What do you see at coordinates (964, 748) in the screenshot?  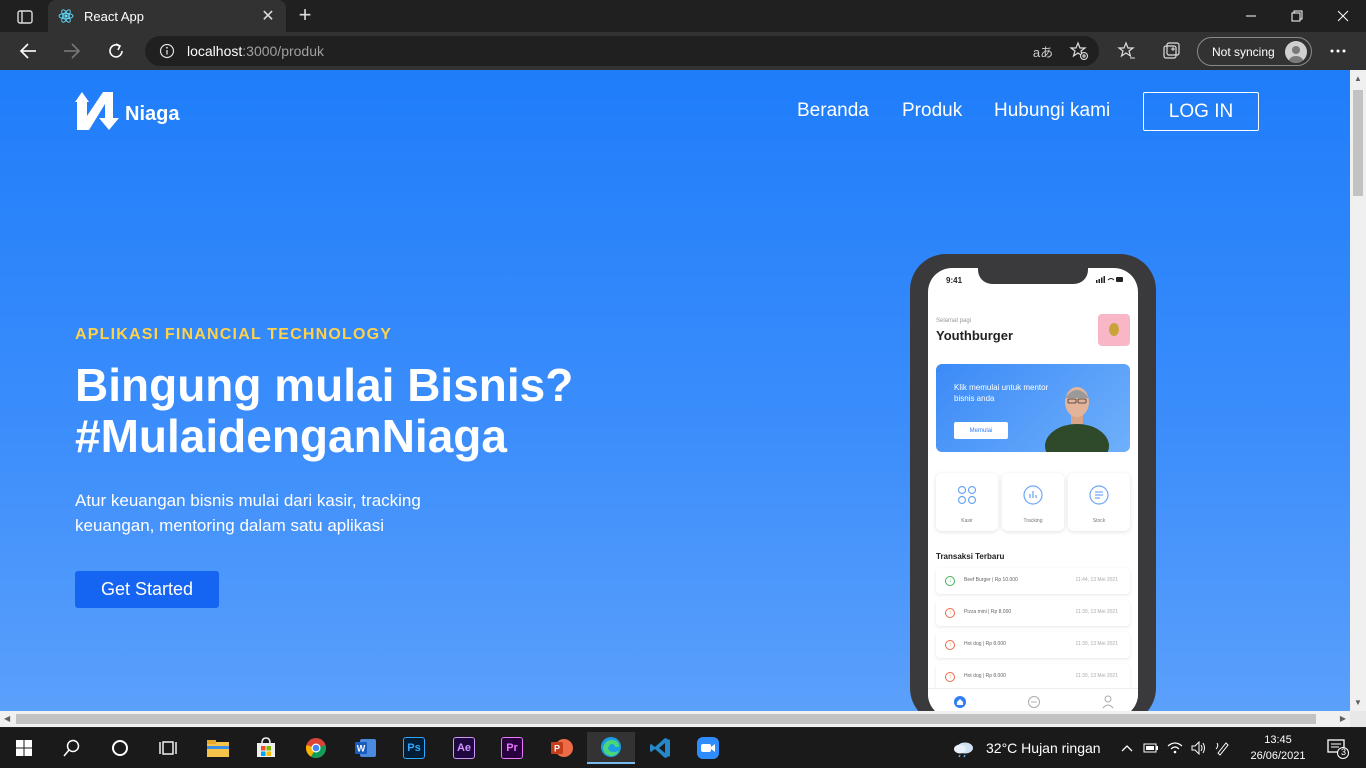 I see `weather-icon` at bounding box center [964, 748].